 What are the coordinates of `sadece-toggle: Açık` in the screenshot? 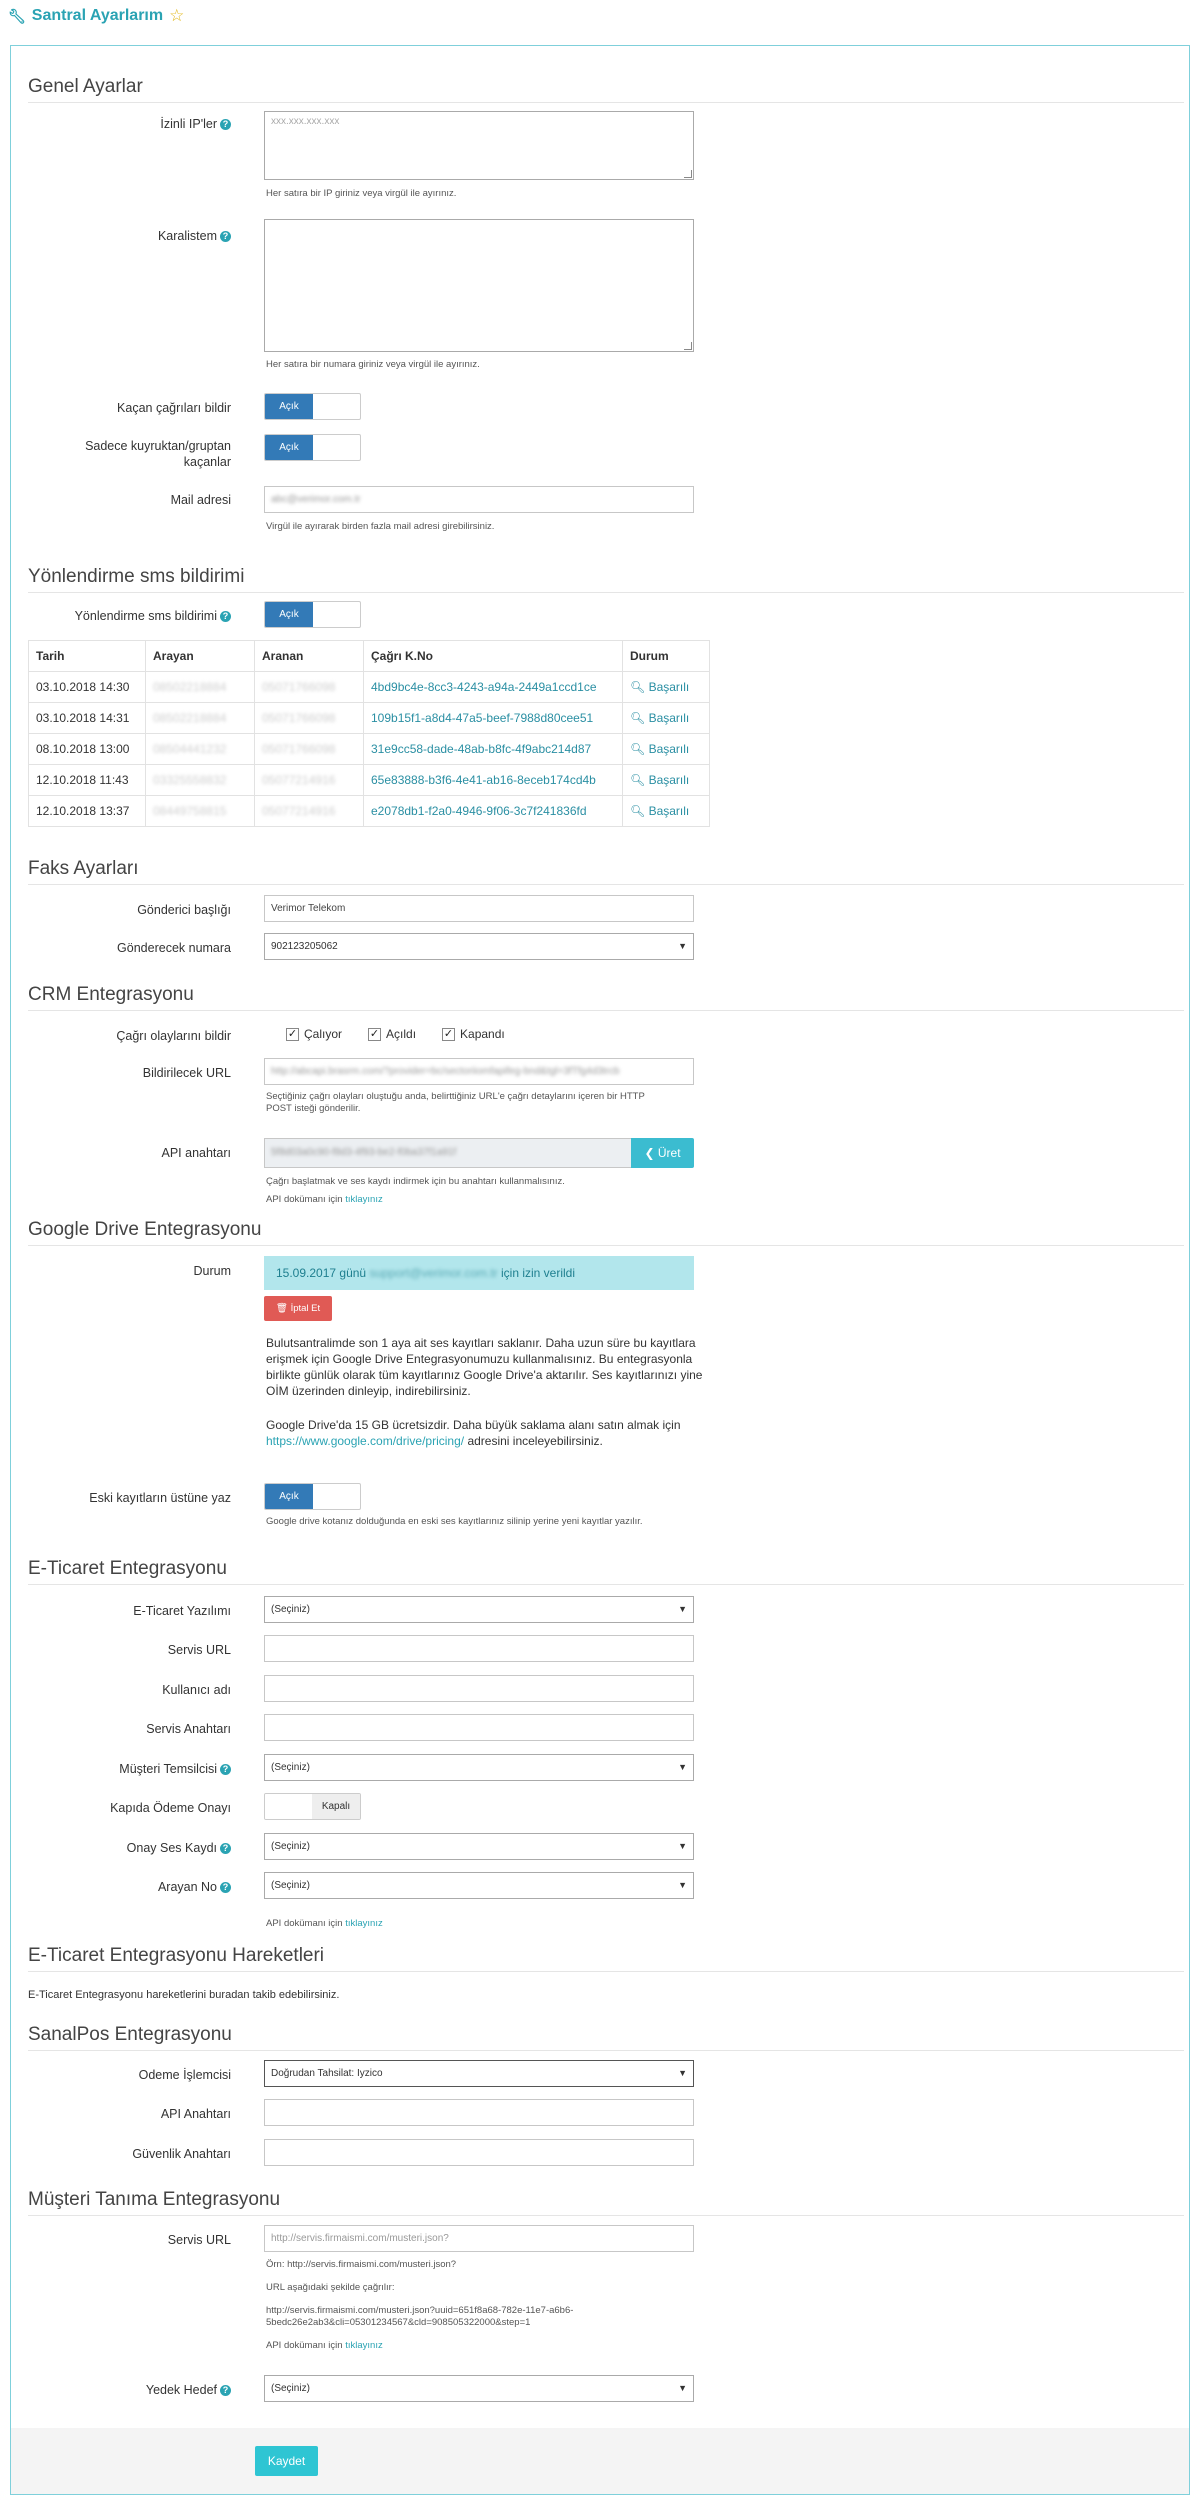 It's located at (312, 447).